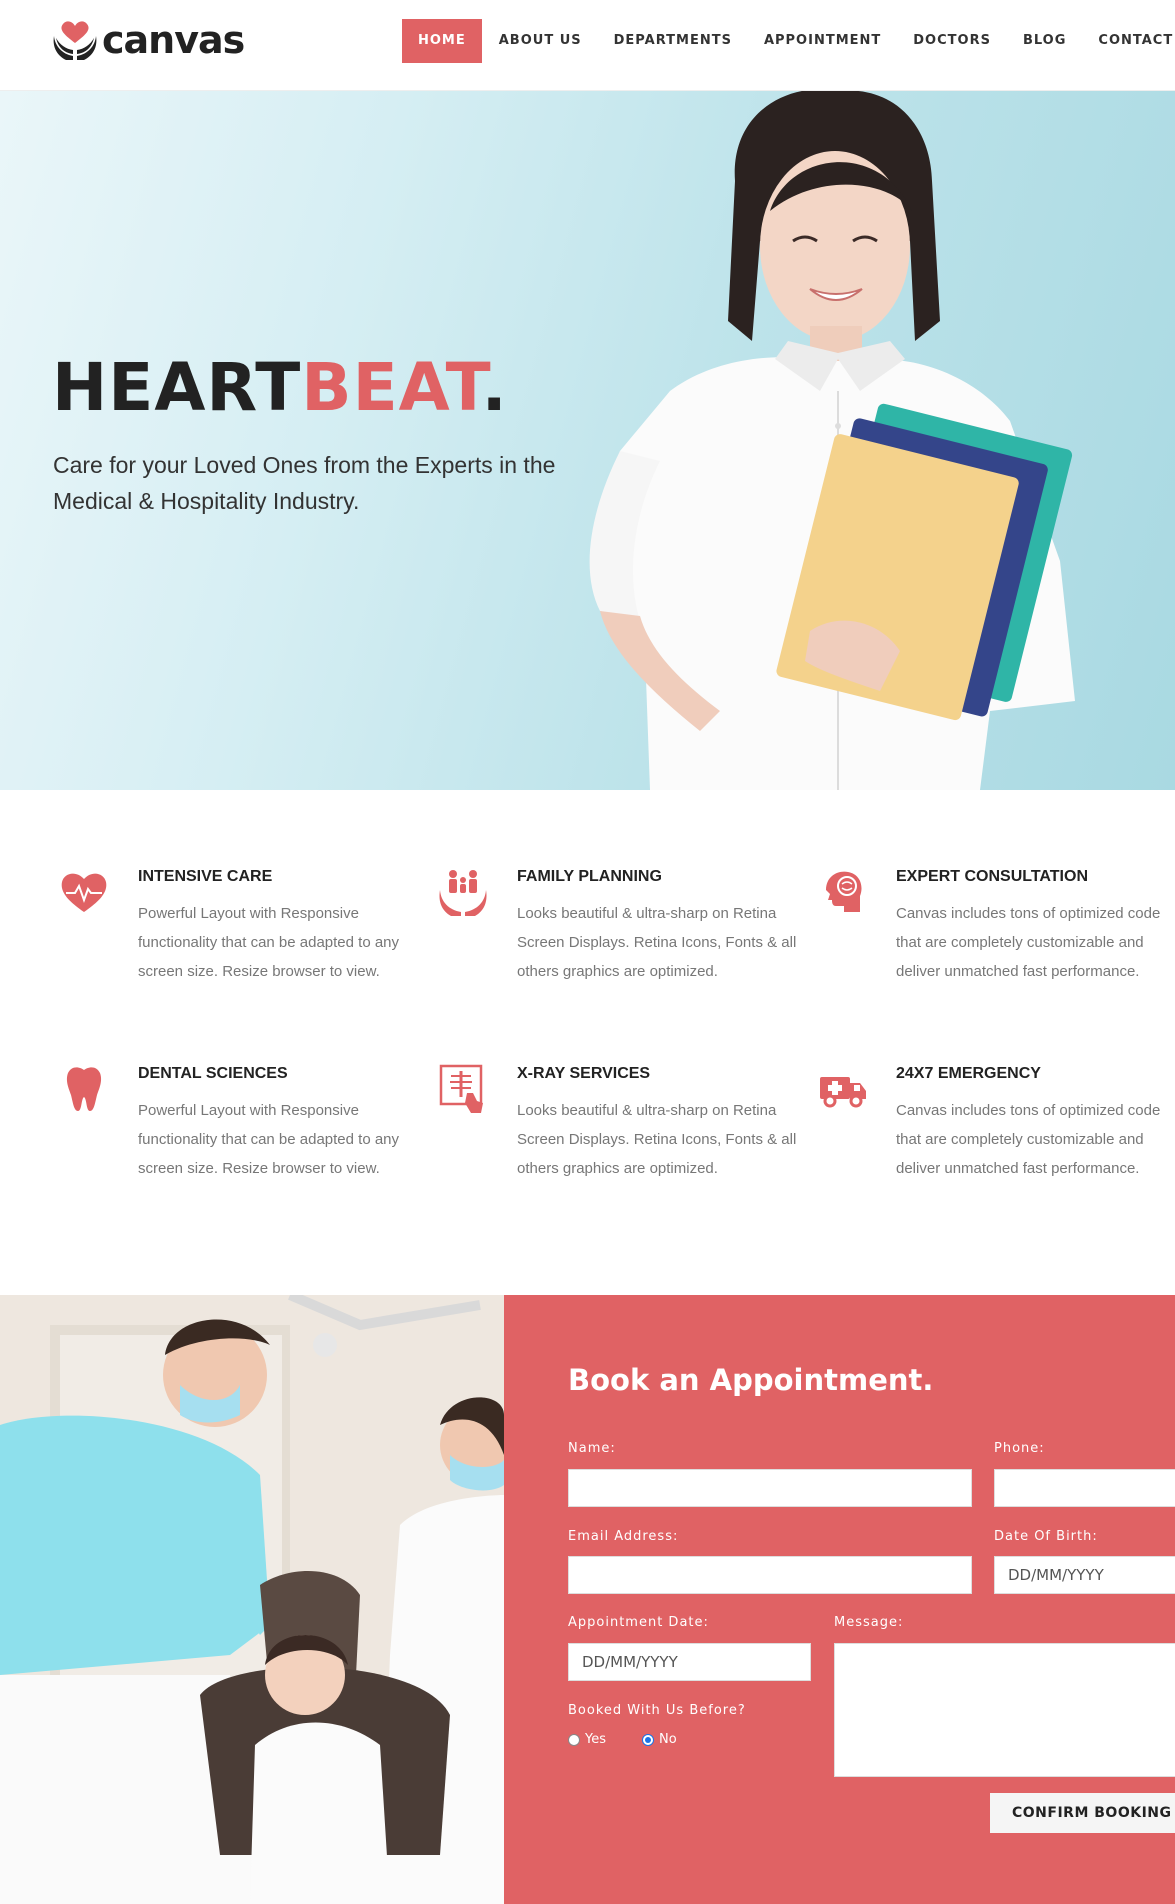 The image size is (1175, 1904). Describe the element at coordinates (589, 876) in the screenshot. I see `service-title: FAMILY PLANNING` at that location.